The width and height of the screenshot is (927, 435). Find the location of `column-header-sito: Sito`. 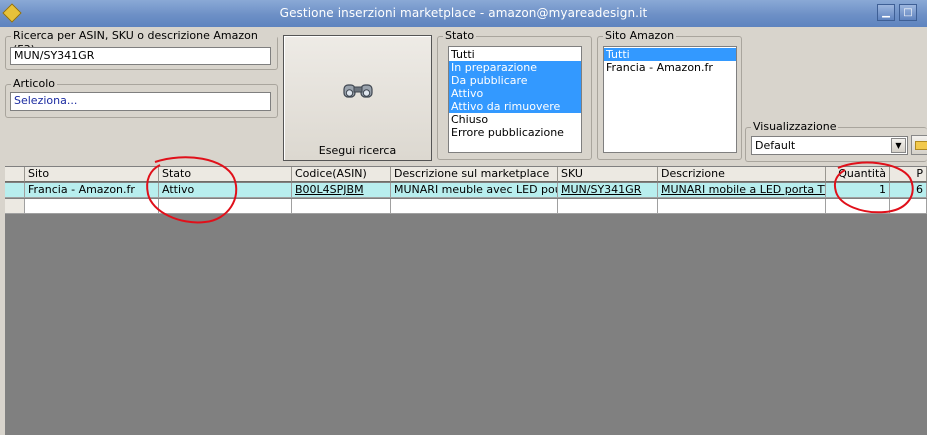

column-header-sito: Sito is located at coordinates (92, 174).